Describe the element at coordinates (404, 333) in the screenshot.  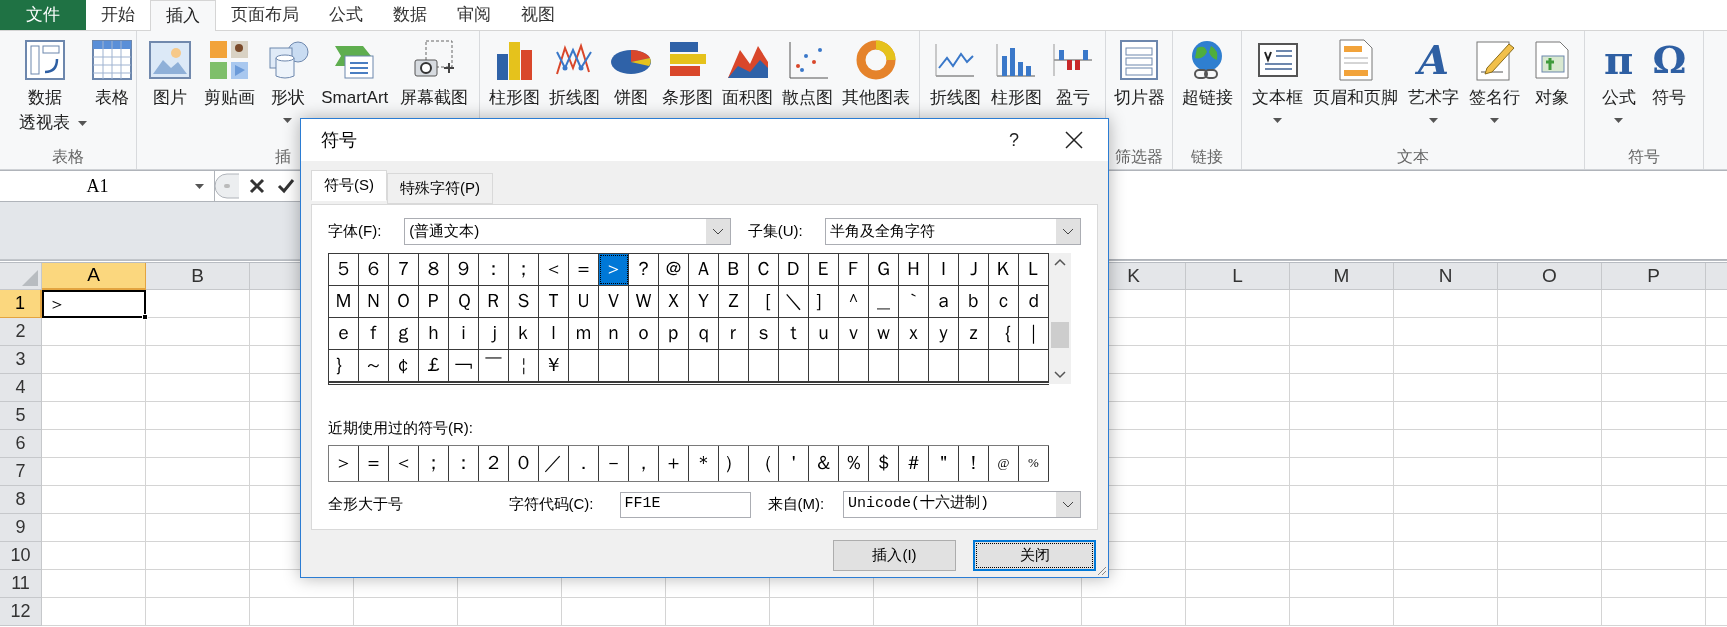
I see `symbol-cell: ｇ` at that location.